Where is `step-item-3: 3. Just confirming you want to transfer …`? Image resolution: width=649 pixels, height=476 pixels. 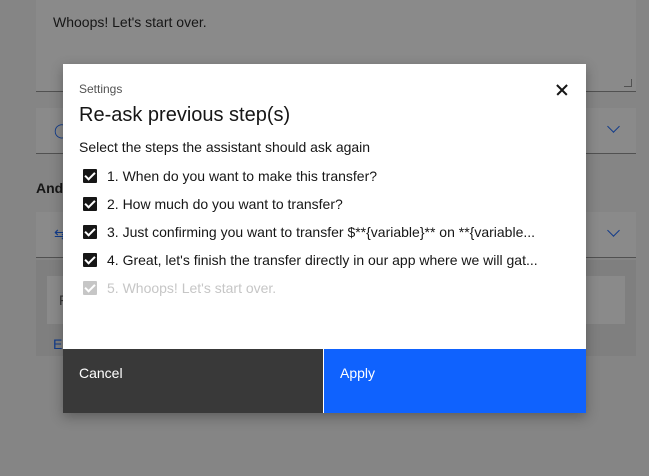 step-item-3: 3. Just confirming you want to transfer … is located at coordinates (323, 232).